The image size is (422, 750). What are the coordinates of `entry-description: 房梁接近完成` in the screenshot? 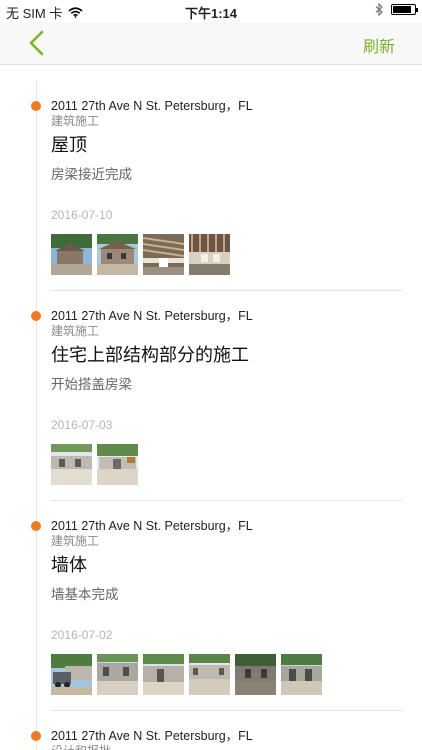 It's located at (91, 174).